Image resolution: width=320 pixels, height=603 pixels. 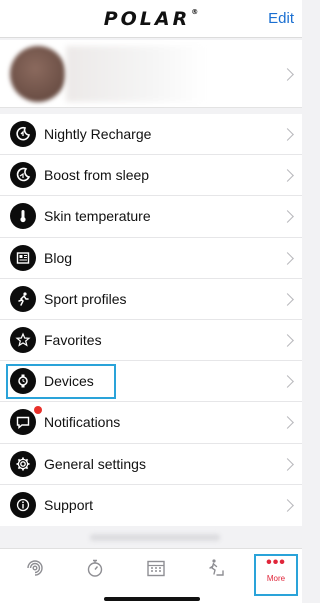 What do you see at coordinates (152, 599) in the screenshot?
I see `home-indicator` at bounding box center [152, 599].